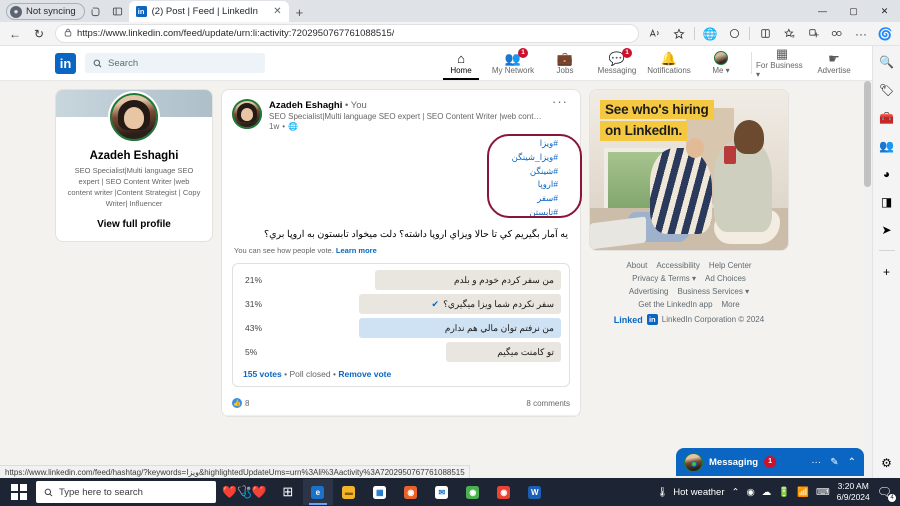 This screenshot has width=900, height=506. I want to click on poll-option: تو کامنت میگیم 5%, so click(401, 352).